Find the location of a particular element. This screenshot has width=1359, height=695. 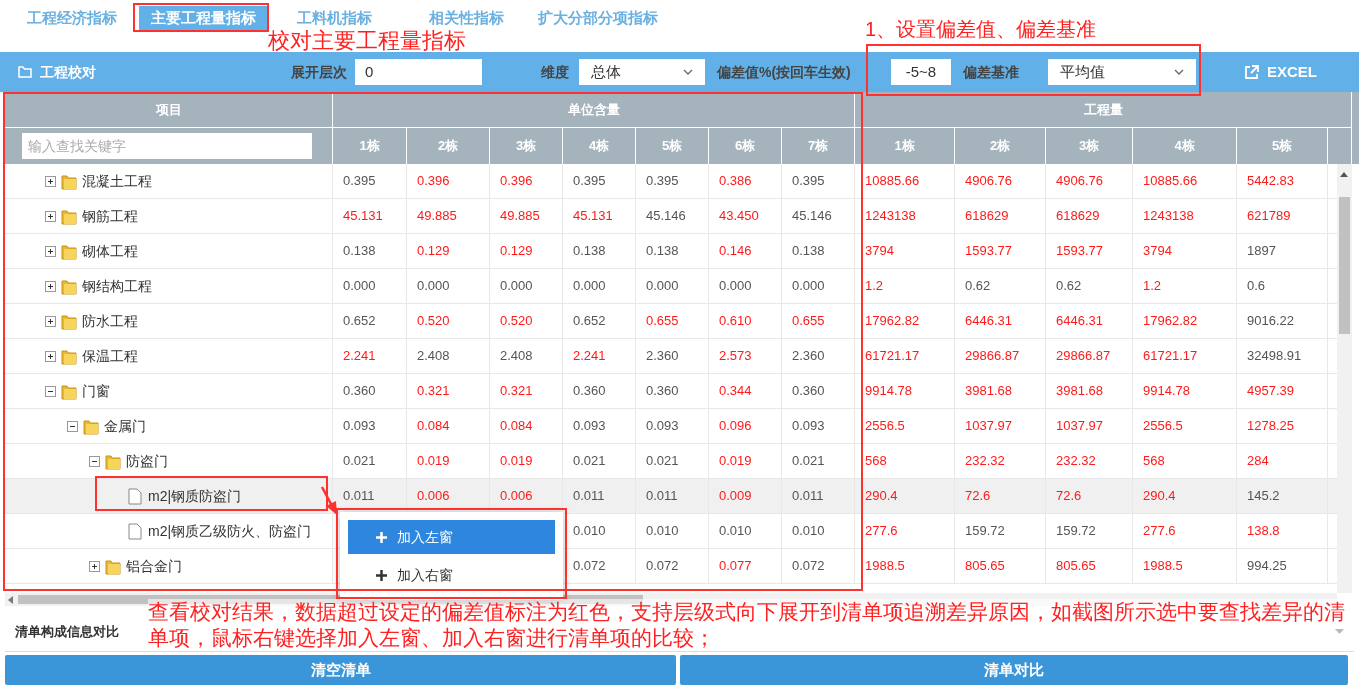

annotation-text: 校对主要工程量指标 is located at coordinates (367, 41).